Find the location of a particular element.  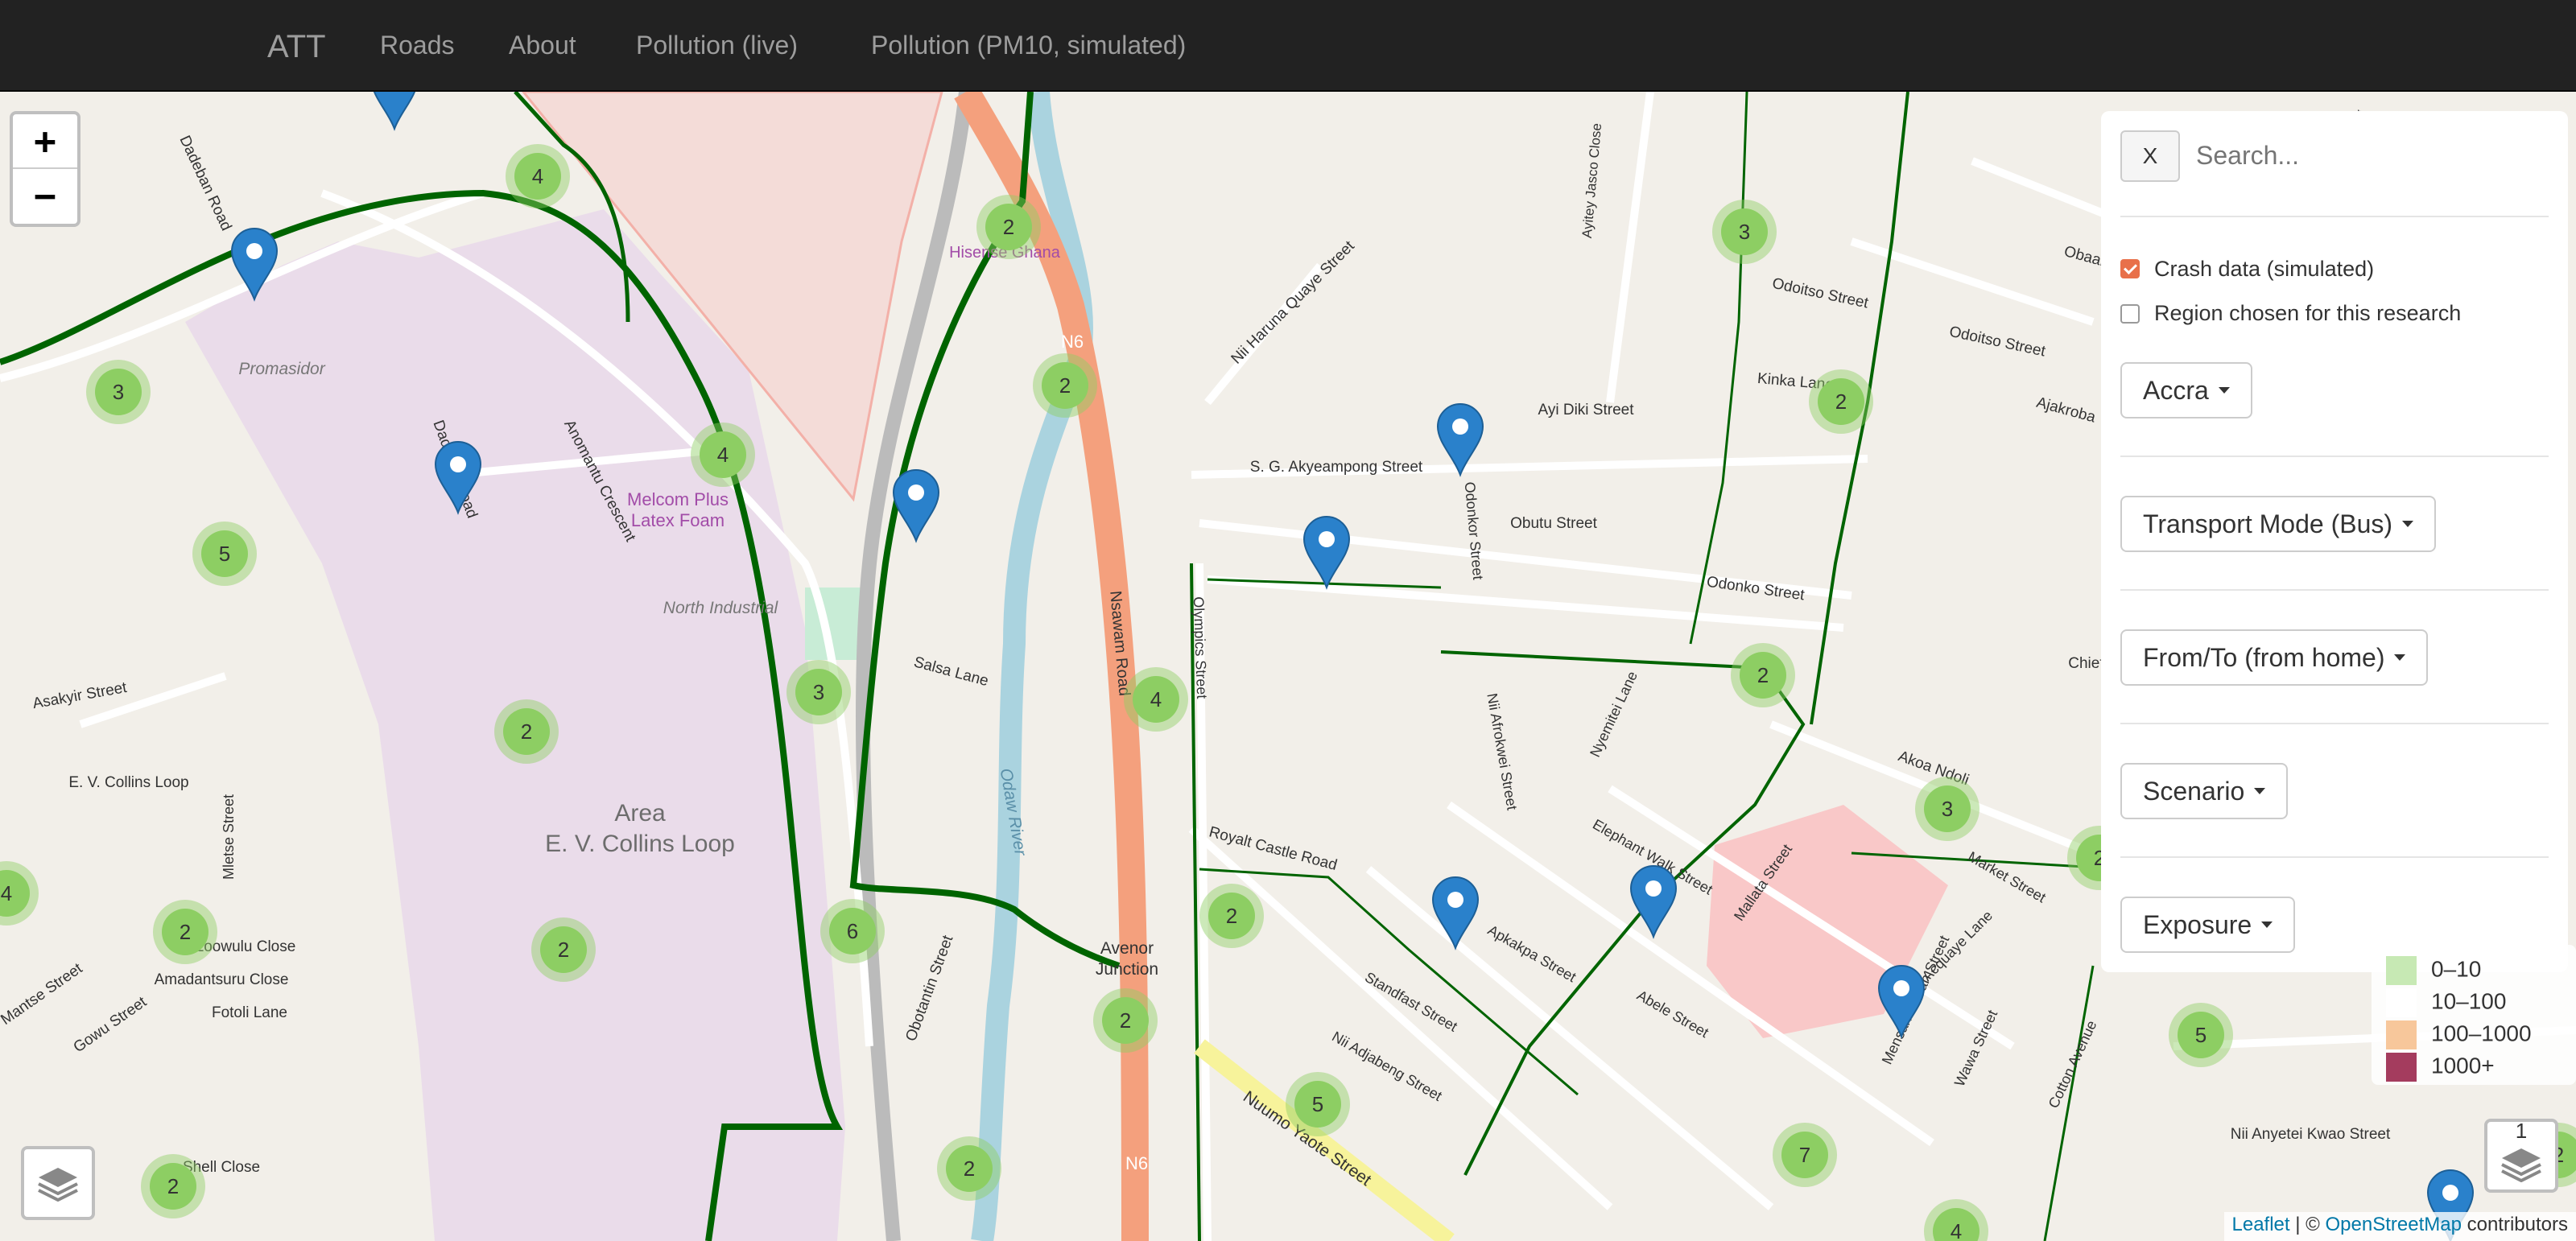

legend-label: 0–10 is located at coordinates (2456, 969).